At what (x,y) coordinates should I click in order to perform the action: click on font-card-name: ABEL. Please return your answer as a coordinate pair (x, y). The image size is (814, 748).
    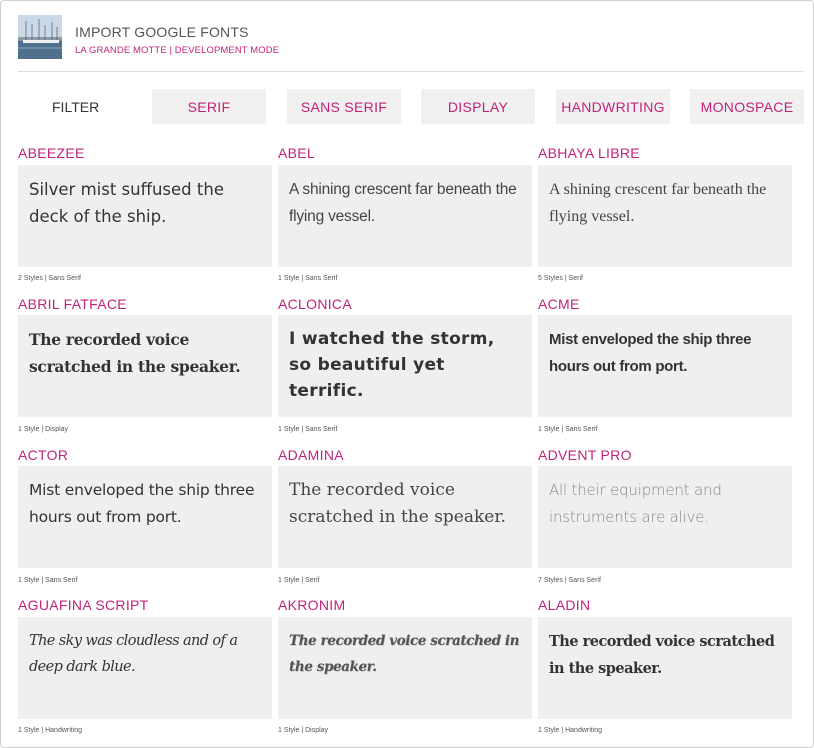
    Looking at the image, I should click on (296, 153).